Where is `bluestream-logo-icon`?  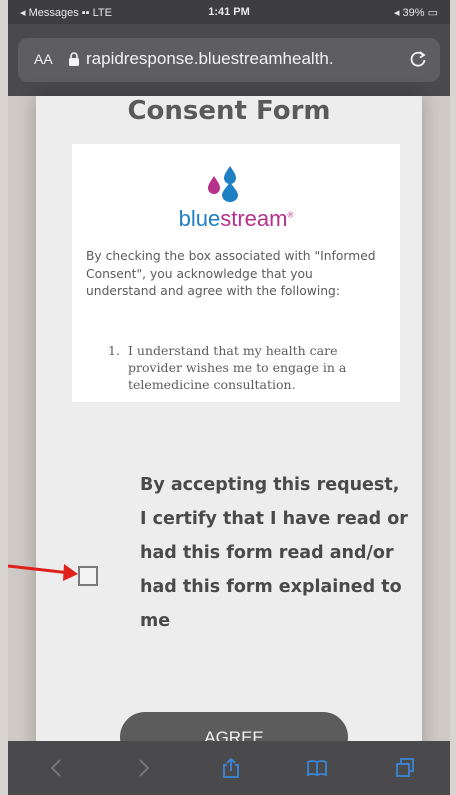
bluestream-logo-icon is located at coordinates (223, 184).